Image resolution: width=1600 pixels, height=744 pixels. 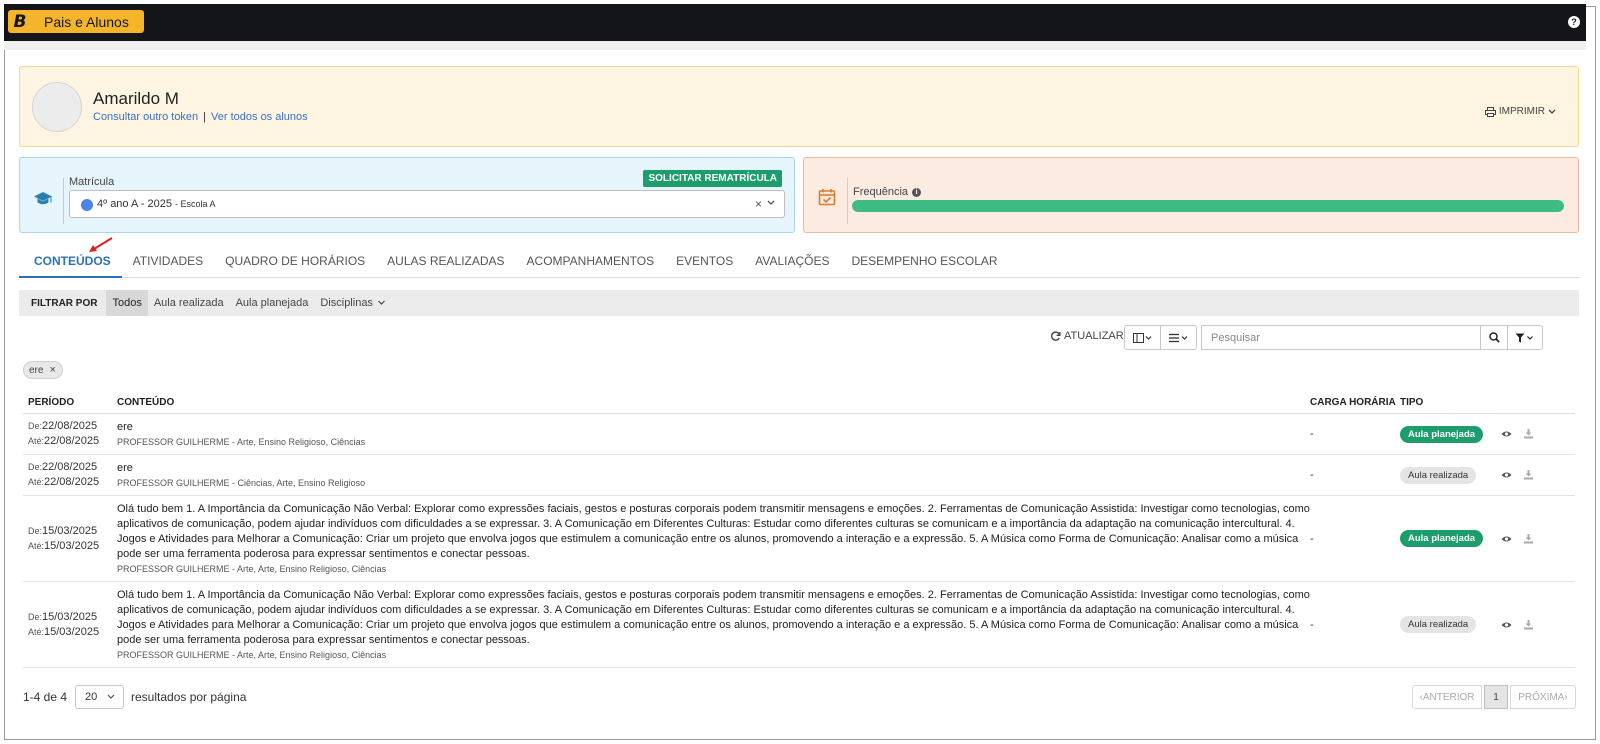 What do you see at coordinates (792, 261) in the screenshot?
I see `tab-avalia-es: AVALIAÇÕES` at bounding box center [792, 261].